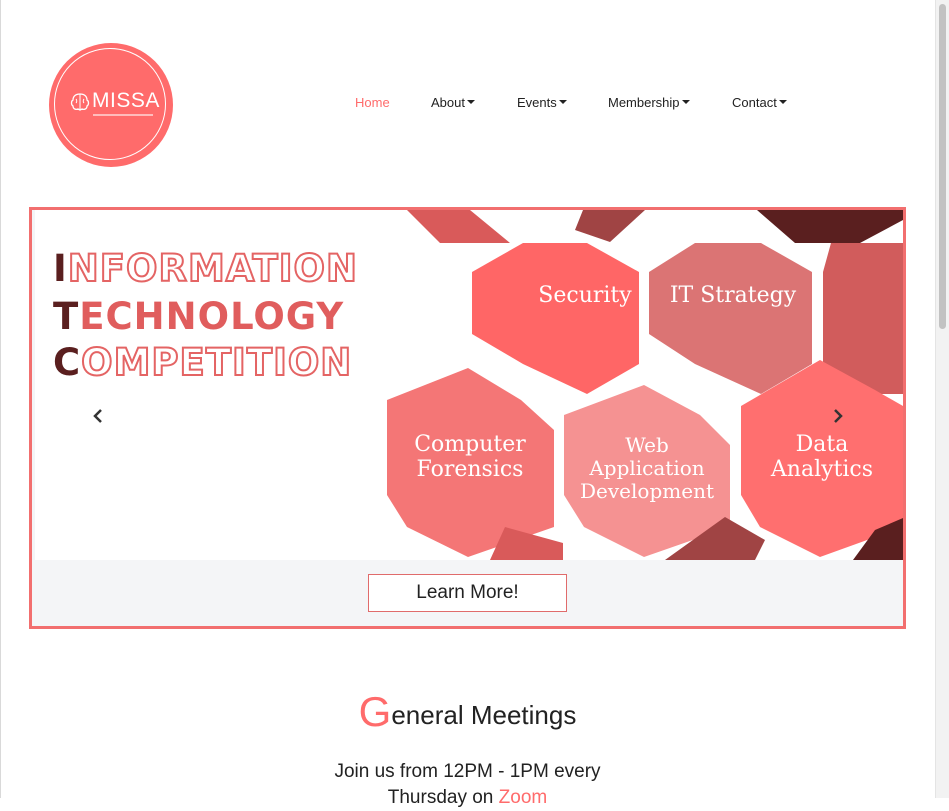  Describe the element at coordinates (484, 715) in the screenshot. I see `title-rest: eneral Meetings` at that location.